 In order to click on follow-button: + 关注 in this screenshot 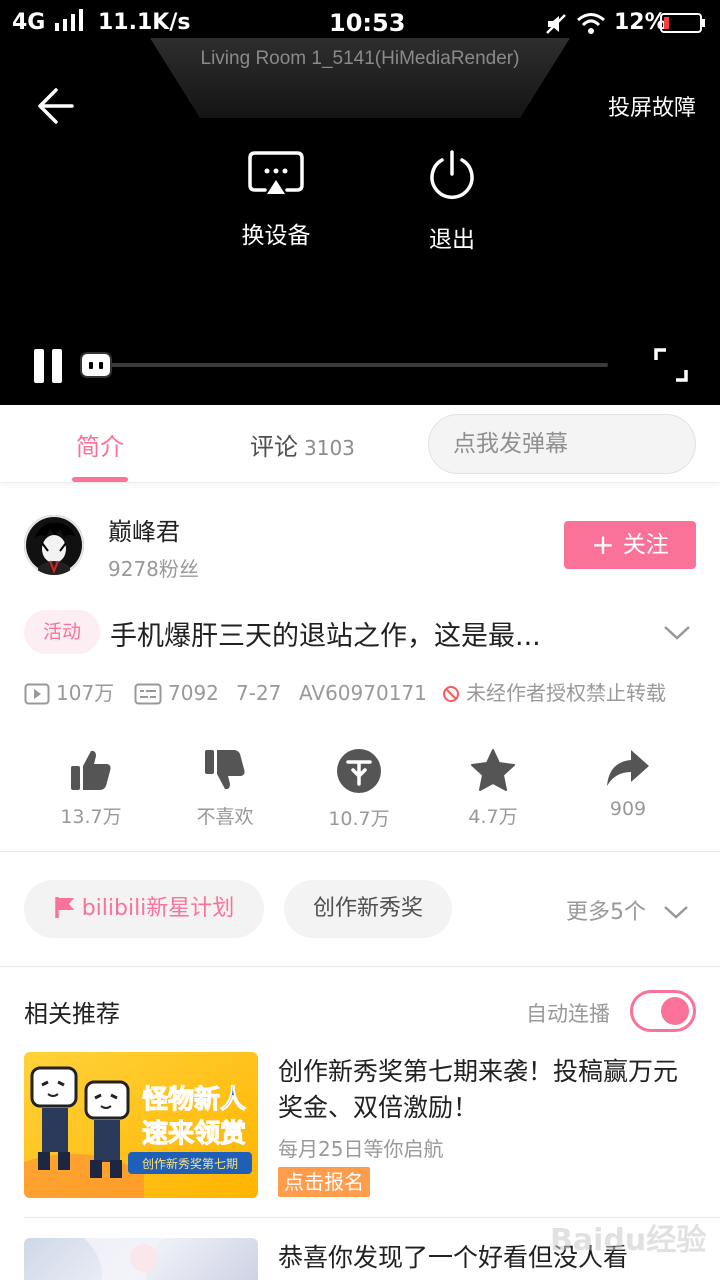, I will do `click(630, 545)`.